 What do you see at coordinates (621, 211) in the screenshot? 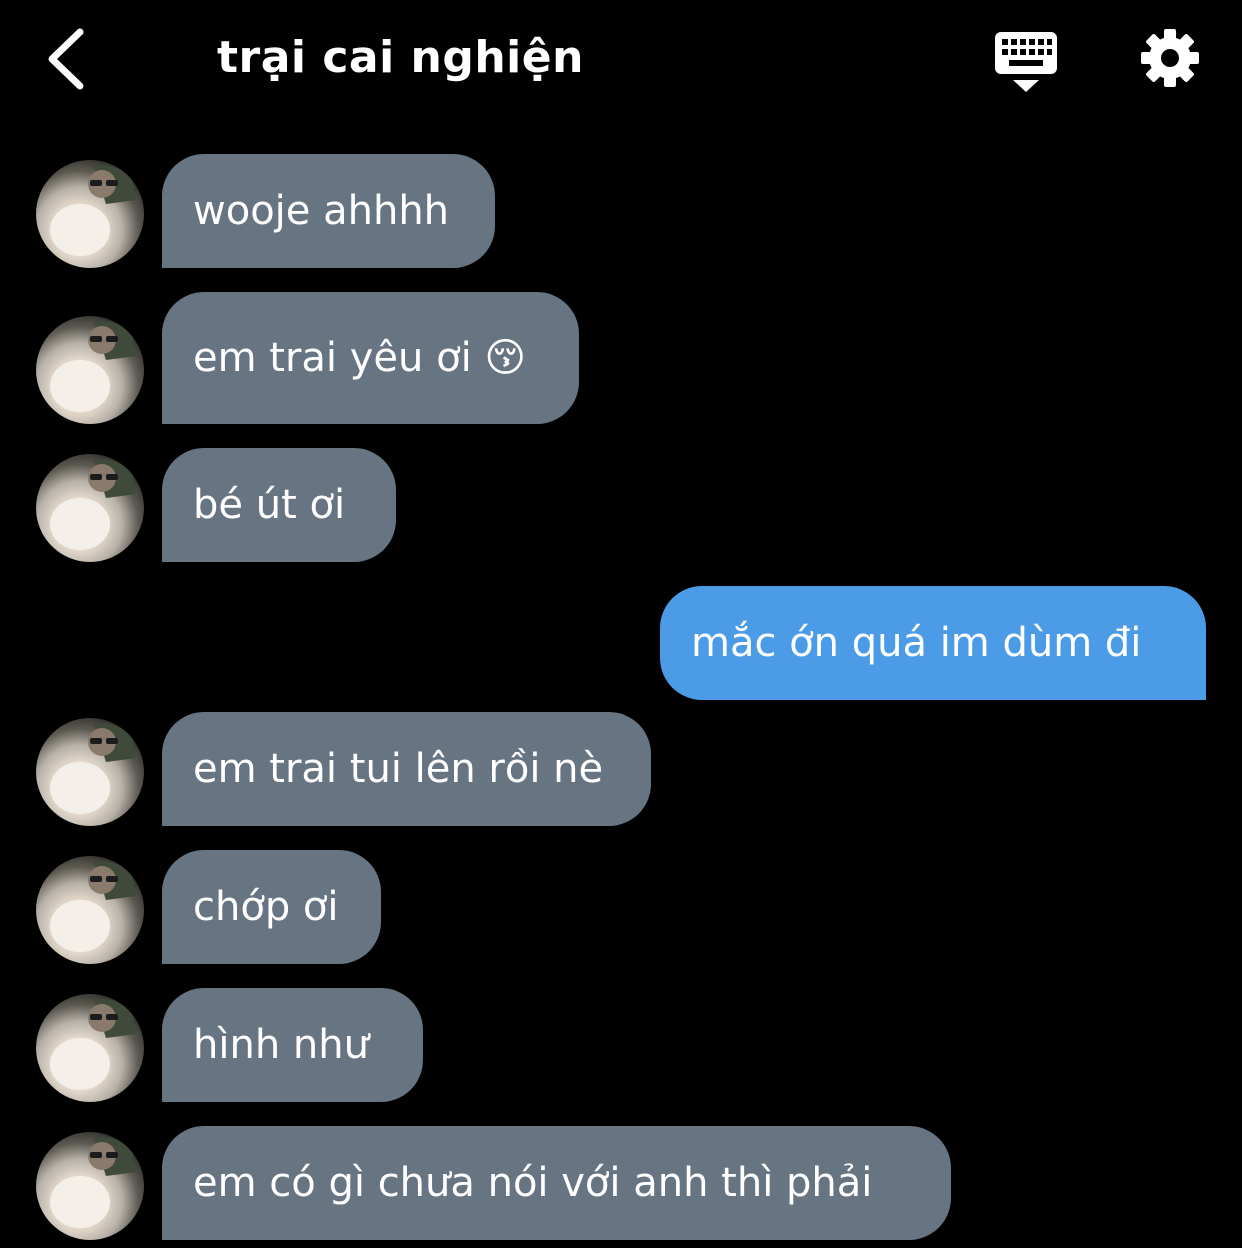
I see `message-row: wooje ahhhh` at bounding box center [621, 211].